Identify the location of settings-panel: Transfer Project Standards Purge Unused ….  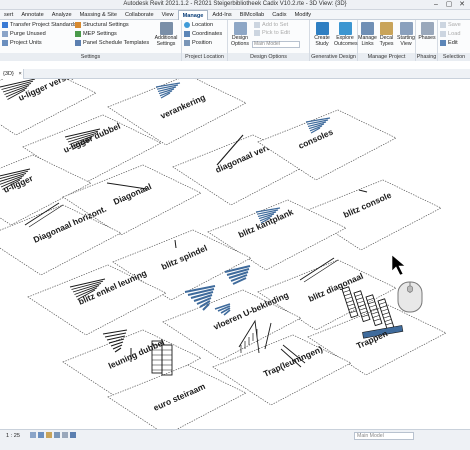
(91, 40).